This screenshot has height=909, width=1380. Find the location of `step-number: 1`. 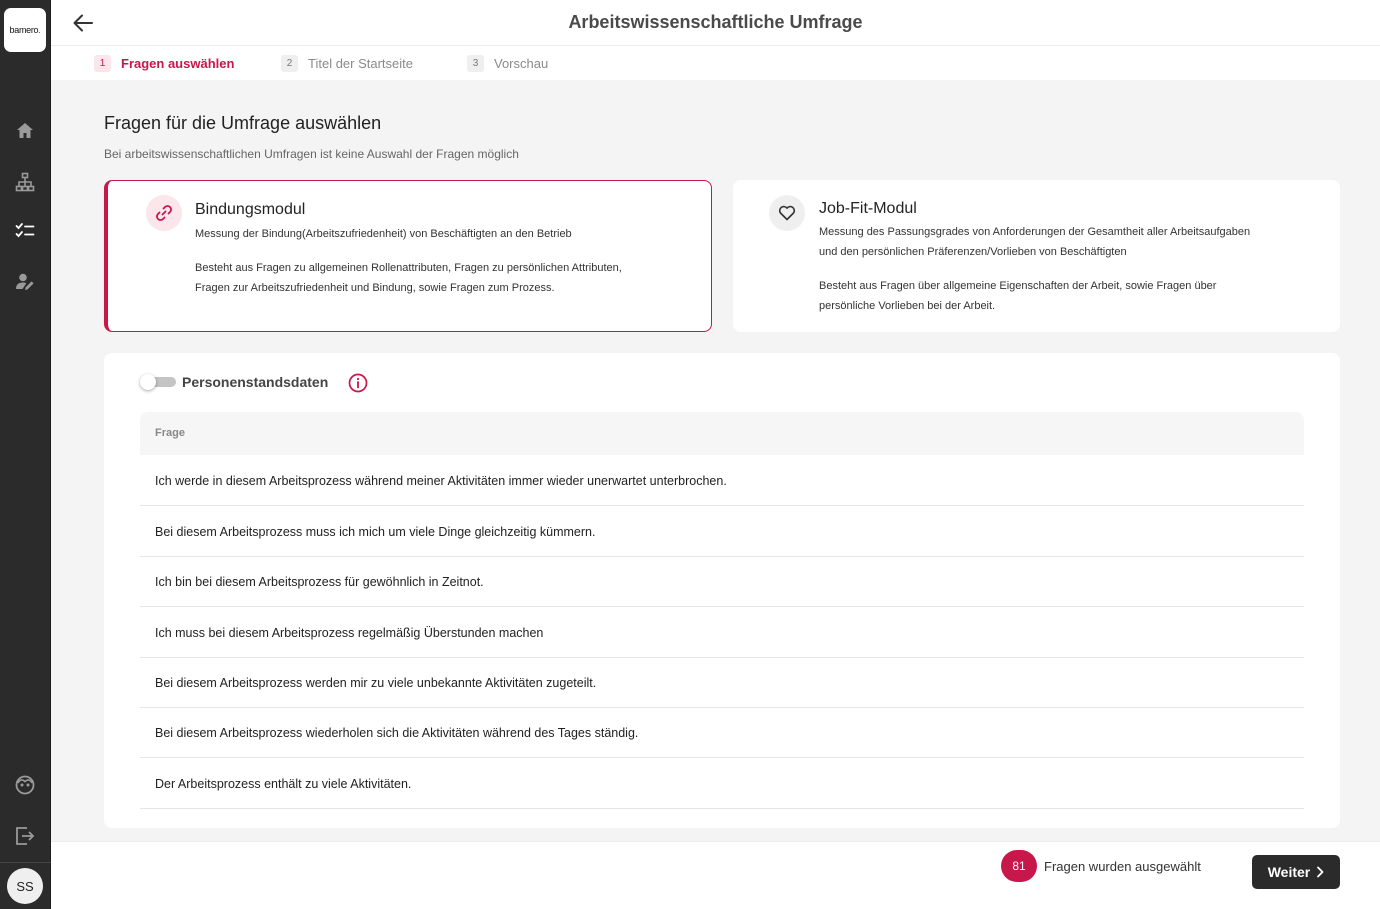

step-number: 1 is located at coordinates (102, 63).